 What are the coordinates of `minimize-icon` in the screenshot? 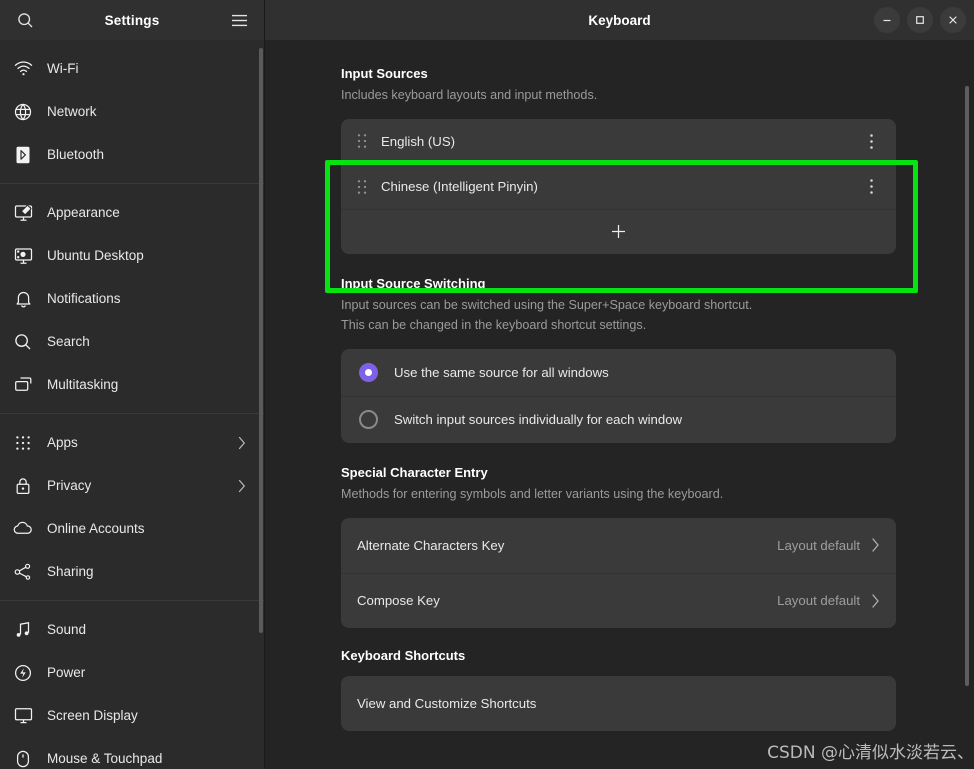 It's located at (887, 20).